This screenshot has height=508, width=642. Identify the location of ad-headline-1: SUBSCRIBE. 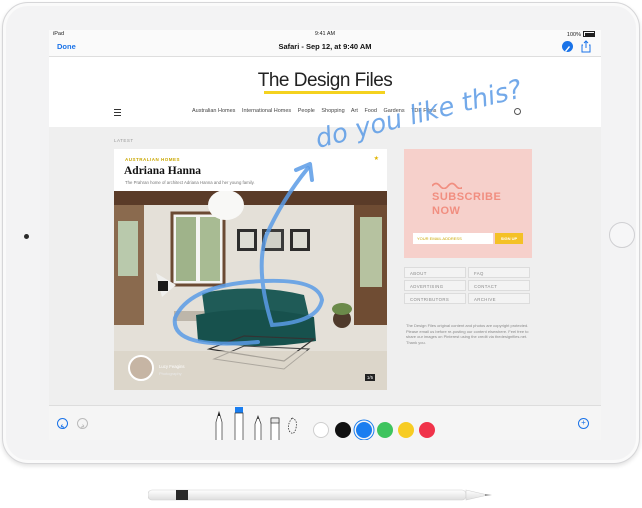
(467, 197).